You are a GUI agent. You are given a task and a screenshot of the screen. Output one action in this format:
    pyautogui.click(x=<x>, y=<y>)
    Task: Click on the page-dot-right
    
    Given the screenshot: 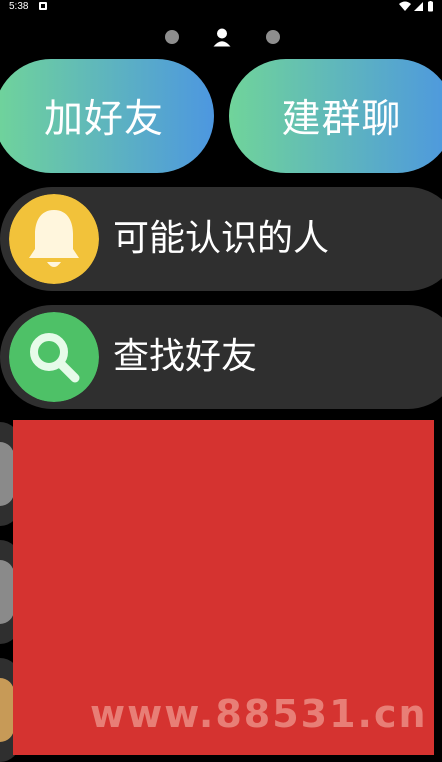 What is the action you would take?
    pyautogui.click(x=273, y=37)
    